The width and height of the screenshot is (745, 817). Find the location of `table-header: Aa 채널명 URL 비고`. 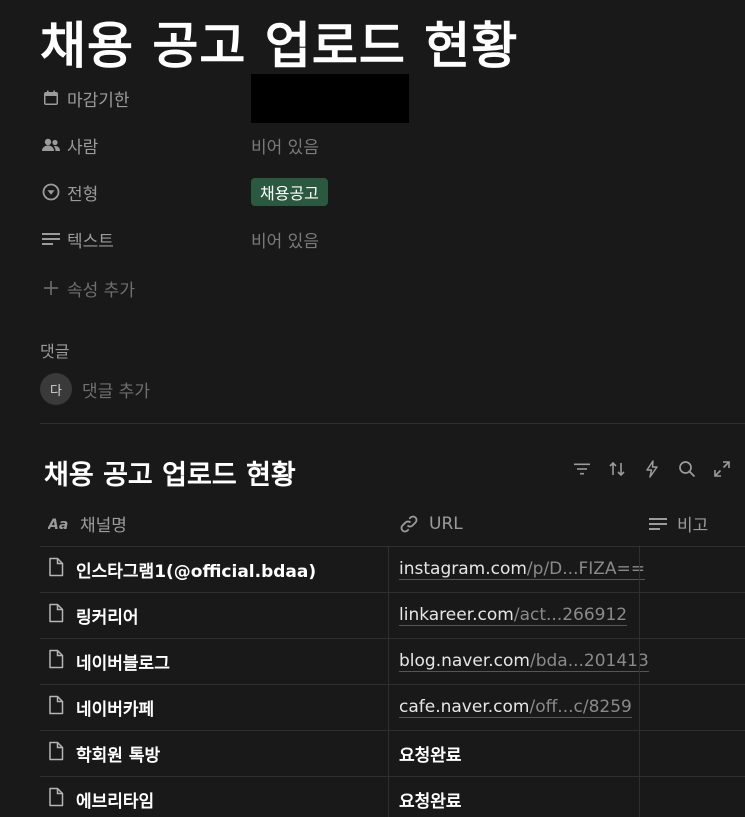

table-header: Aa 채널명 URL 비고 is located at coordinates (392, 524).